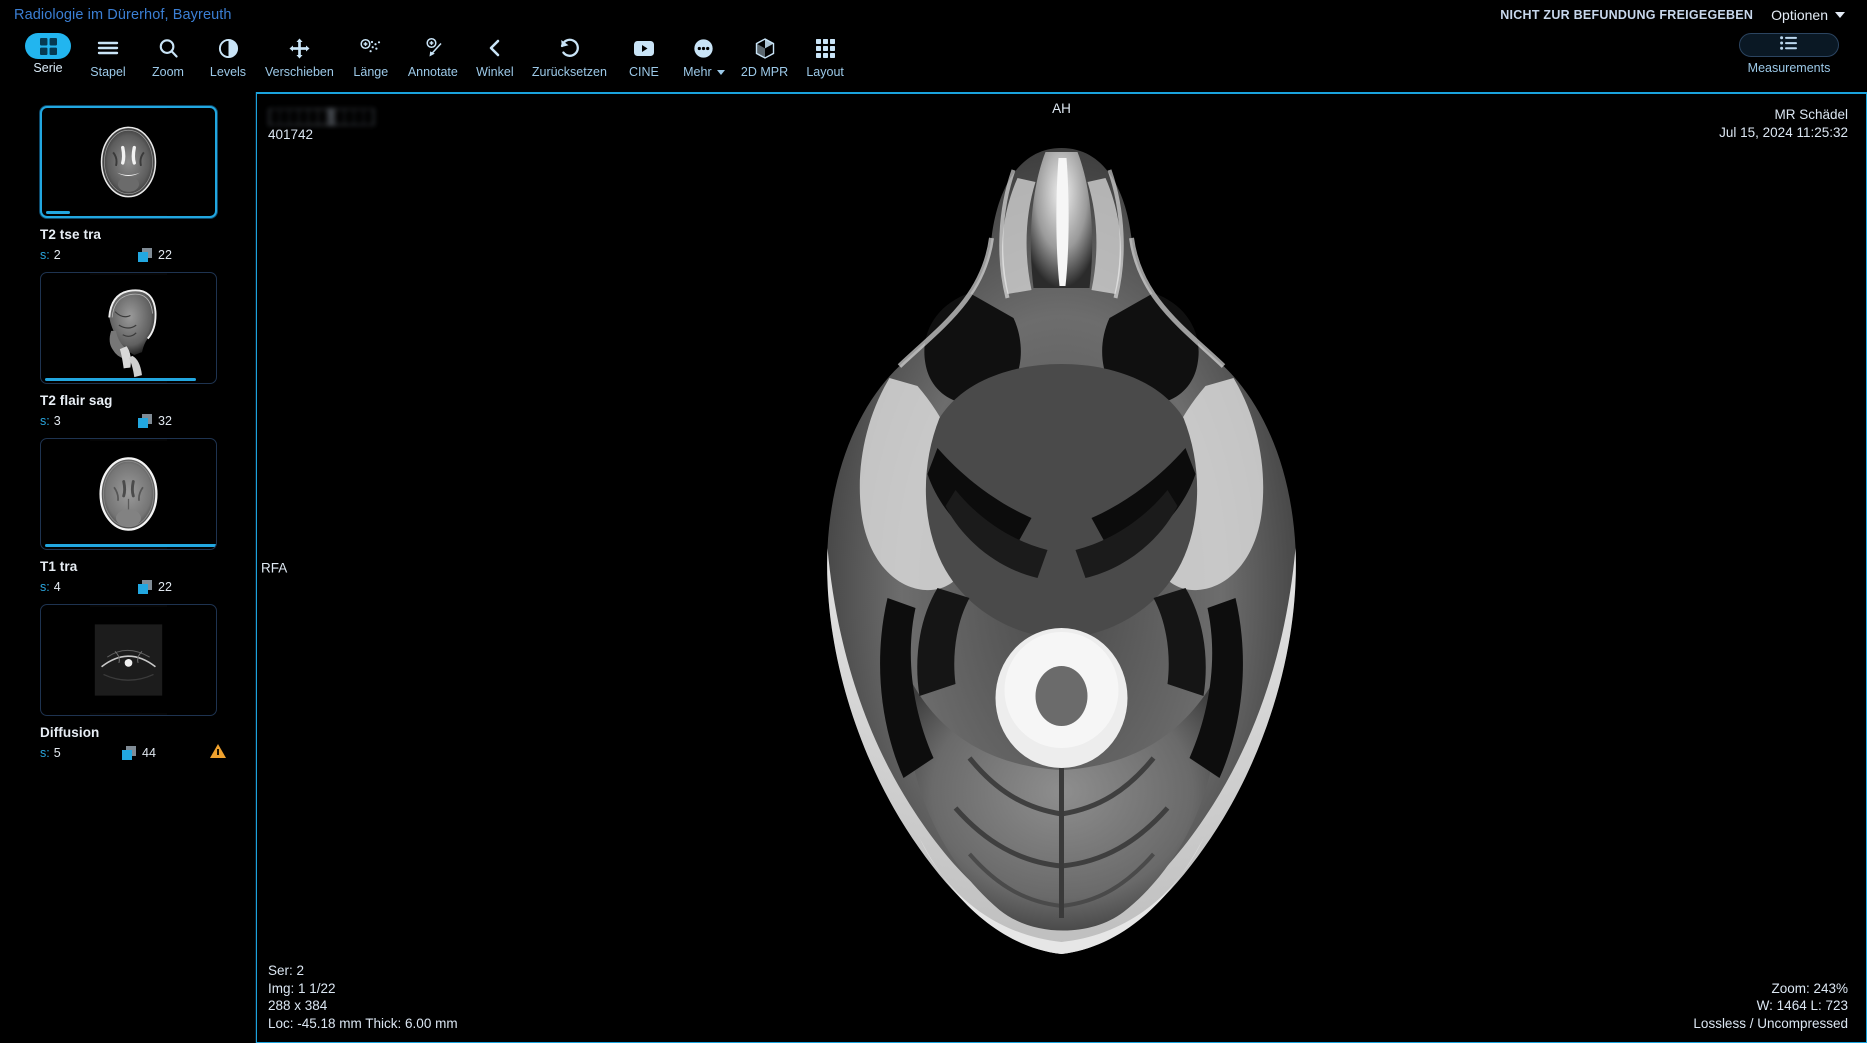 The height and width of the screenshot is (1043, 1867). Describe the element at coordinates (70, 732) in the screenshot. I see `series-title: Diffusion` at that location.